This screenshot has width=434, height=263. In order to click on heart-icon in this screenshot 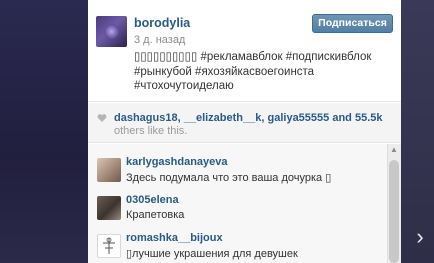, I will do `click(102, 118)`.